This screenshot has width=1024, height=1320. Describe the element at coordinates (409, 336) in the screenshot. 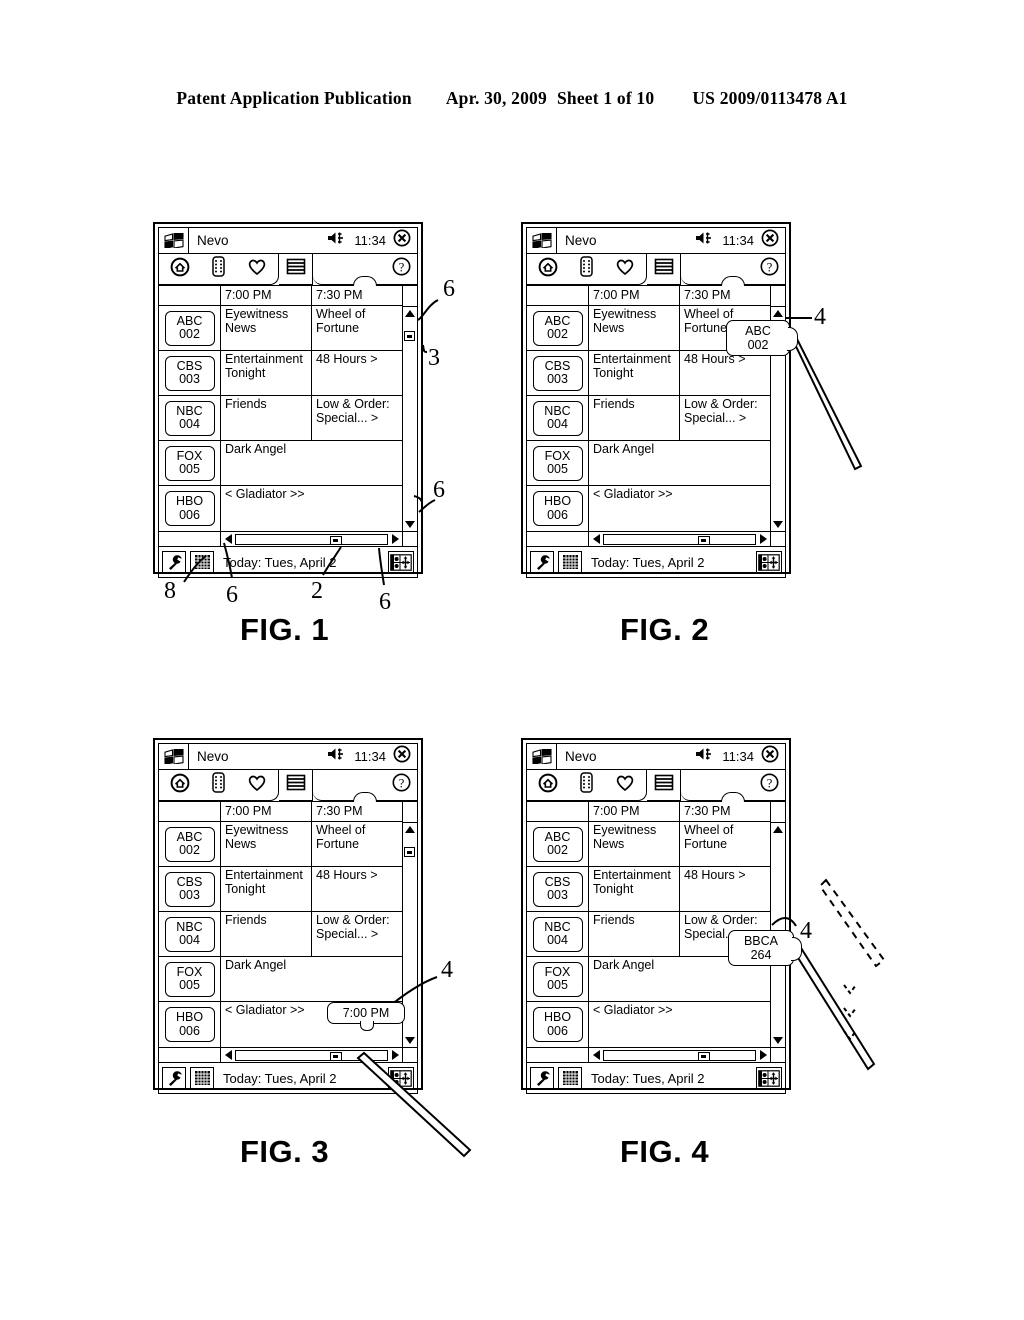

I see `vertical-scroll-thumb` at that location.